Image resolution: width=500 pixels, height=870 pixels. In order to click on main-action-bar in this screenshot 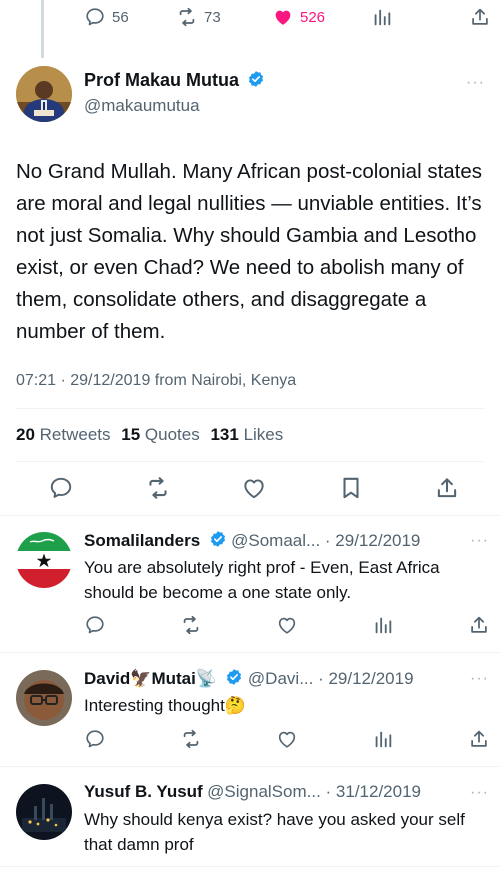, I will do `click(254, 488)`.